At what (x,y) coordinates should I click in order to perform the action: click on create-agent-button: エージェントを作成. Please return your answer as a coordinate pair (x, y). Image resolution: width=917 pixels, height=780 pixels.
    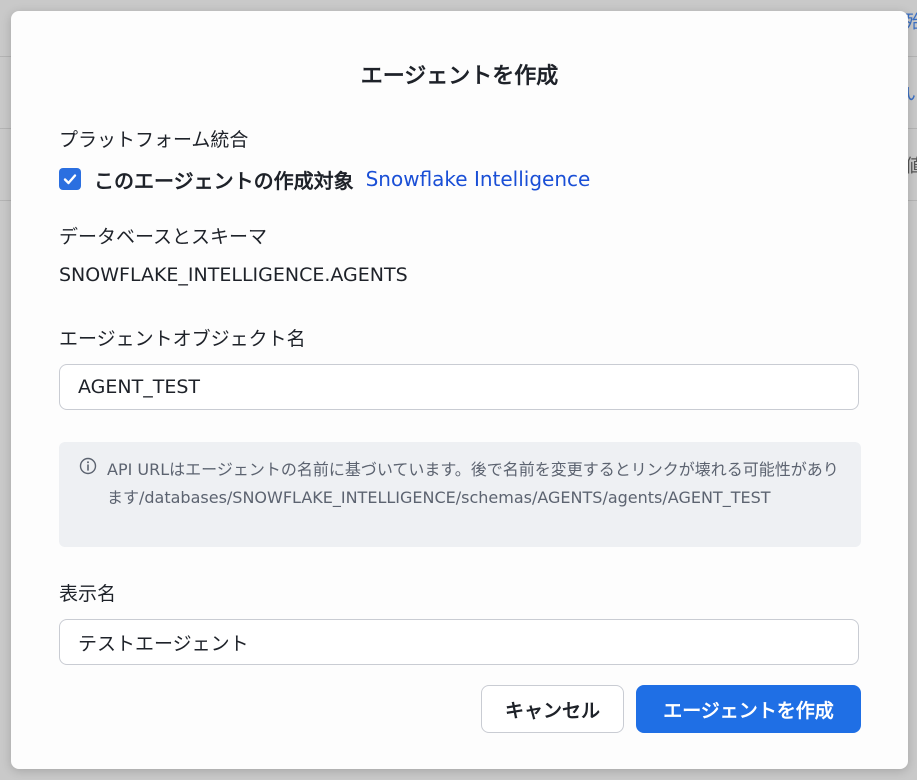
    Looking at the image, I should click on (748, 709).